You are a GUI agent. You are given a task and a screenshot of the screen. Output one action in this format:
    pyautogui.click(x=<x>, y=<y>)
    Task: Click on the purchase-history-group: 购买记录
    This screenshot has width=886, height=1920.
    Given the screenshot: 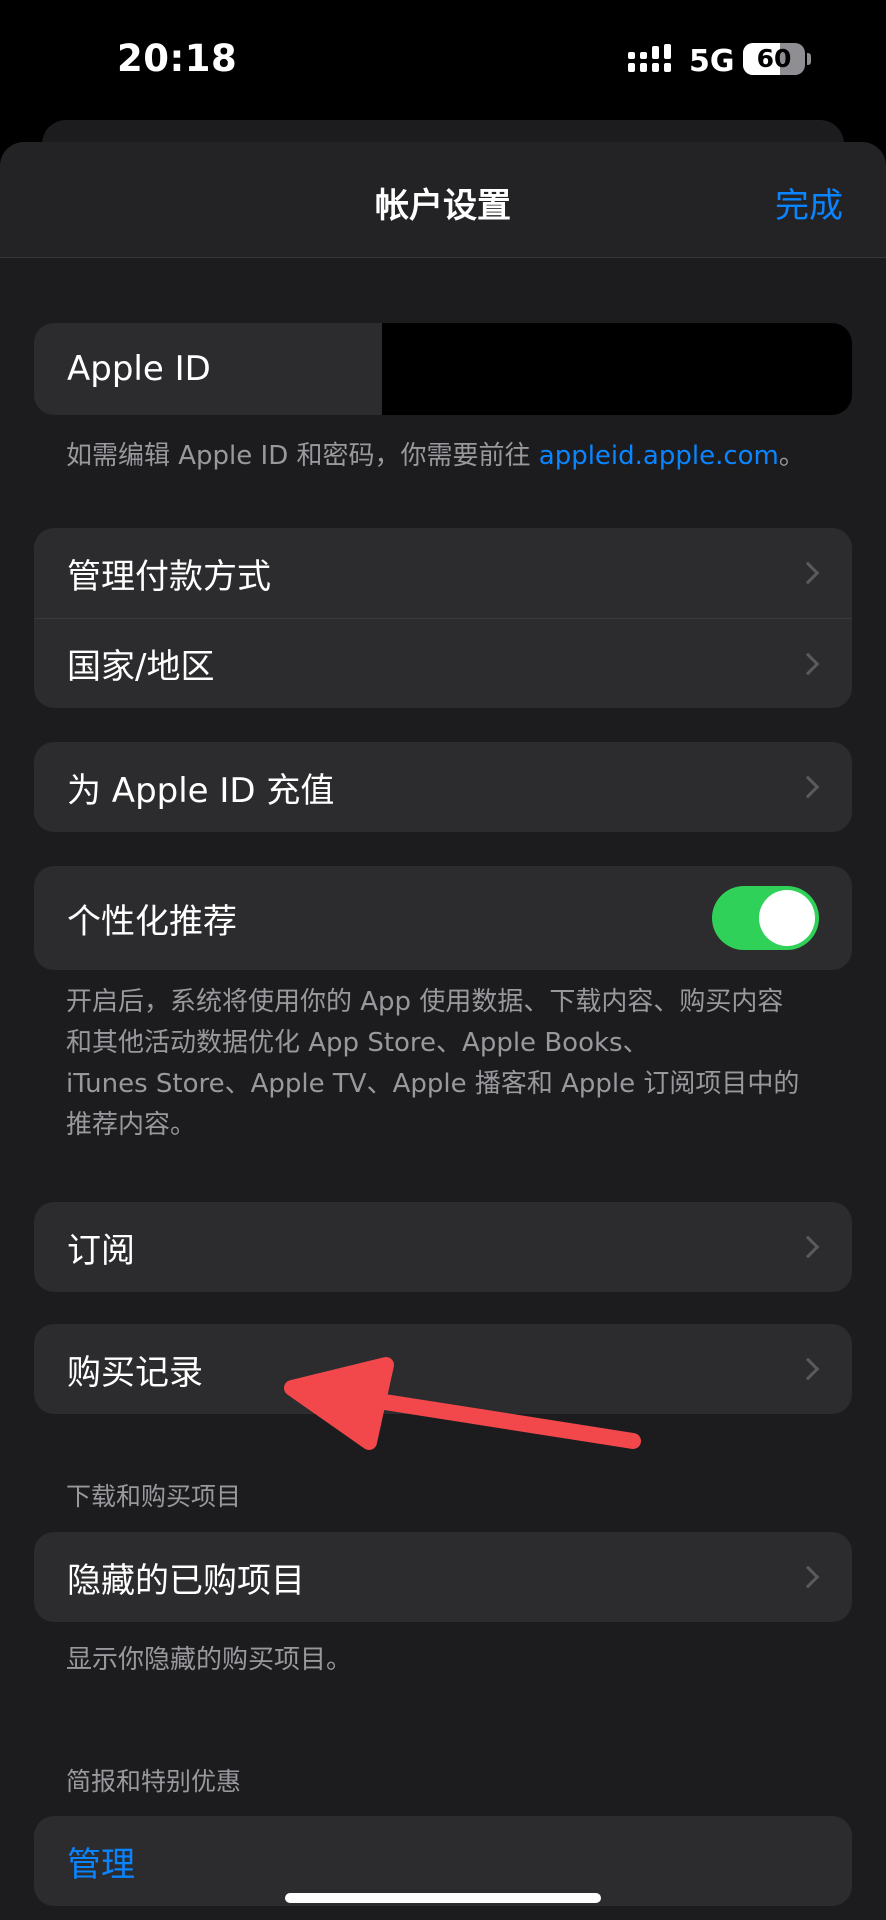 What is the action you would take?
    pyautogui.click(x=443, y=1369)
    